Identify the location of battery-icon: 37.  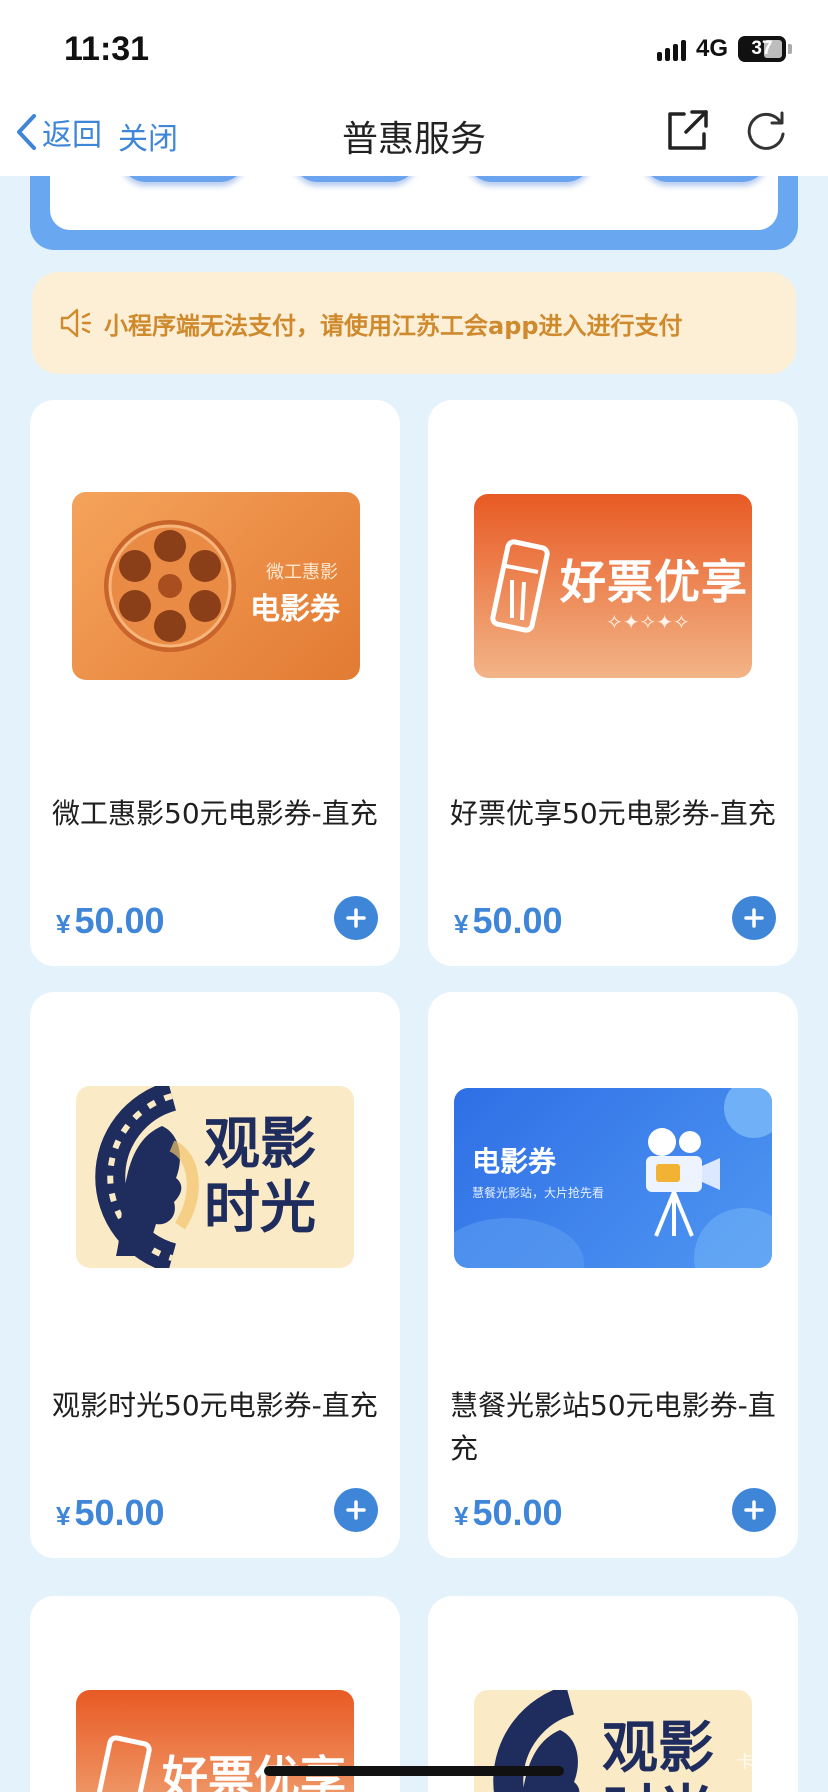
(762, 49).